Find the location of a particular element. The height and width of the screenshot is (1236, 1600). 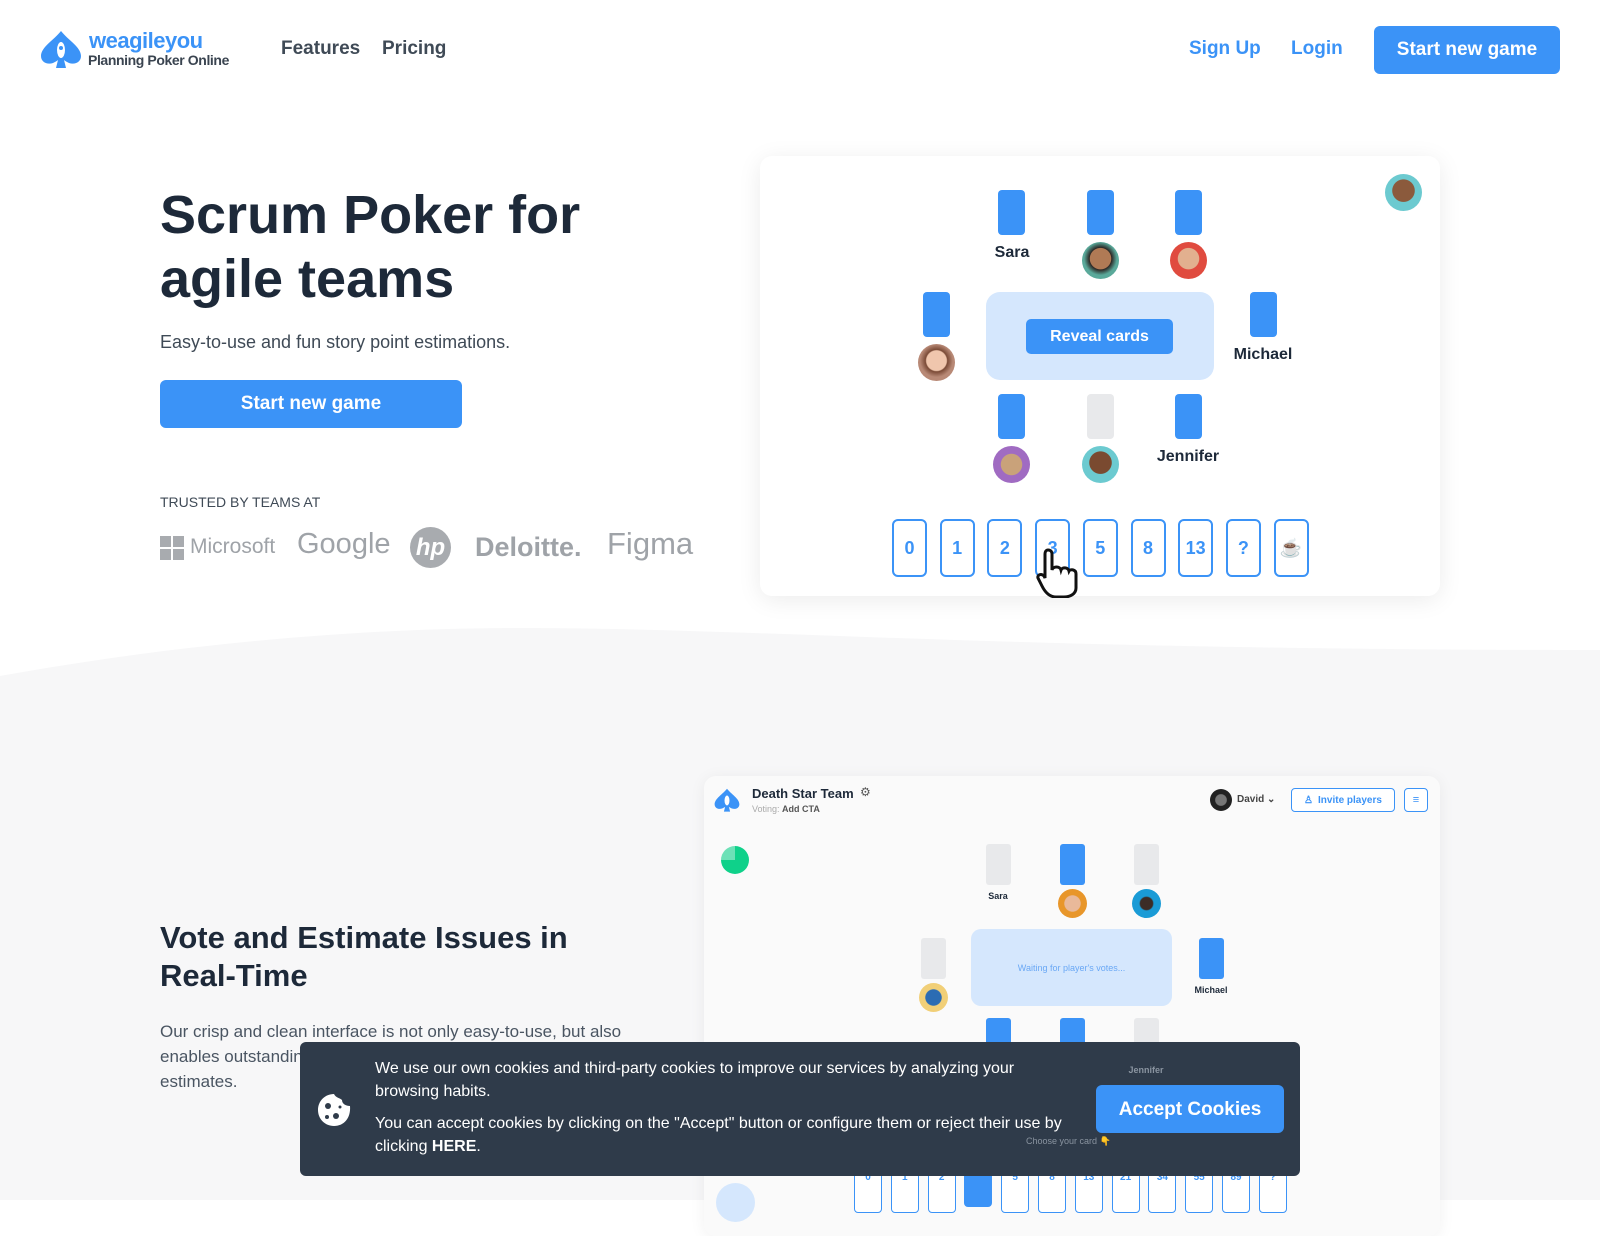

deloitte-logo: Deloitte. is located at coordinates (528, 547).